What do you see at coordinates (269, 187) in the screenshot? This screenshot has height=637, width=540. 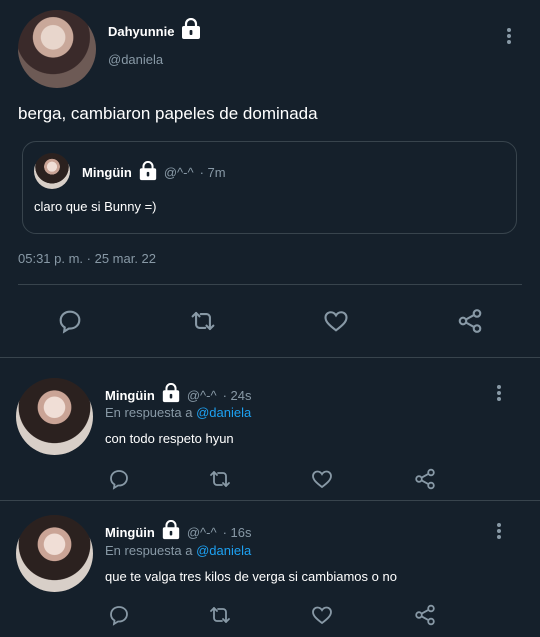 I see `quote-tweet: Mingüin @^-^ · 7m claro que si Bunny =)` at bounding box center [269, 187].